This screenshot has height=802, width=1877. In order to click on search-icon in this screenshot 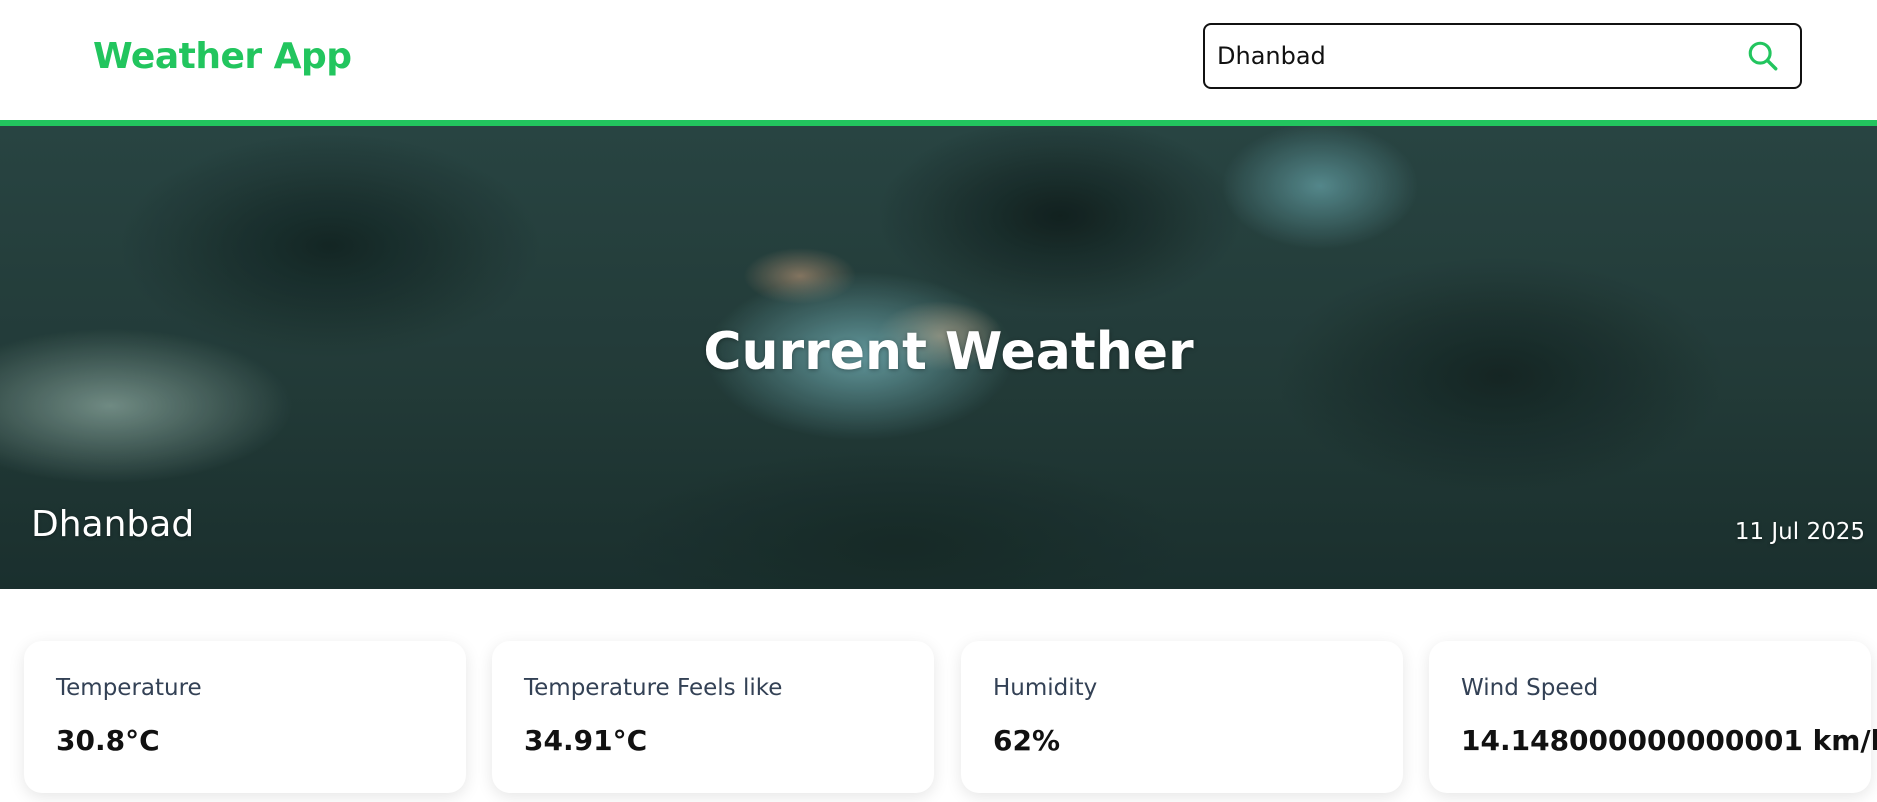, I will do `click(1763, 56)`.